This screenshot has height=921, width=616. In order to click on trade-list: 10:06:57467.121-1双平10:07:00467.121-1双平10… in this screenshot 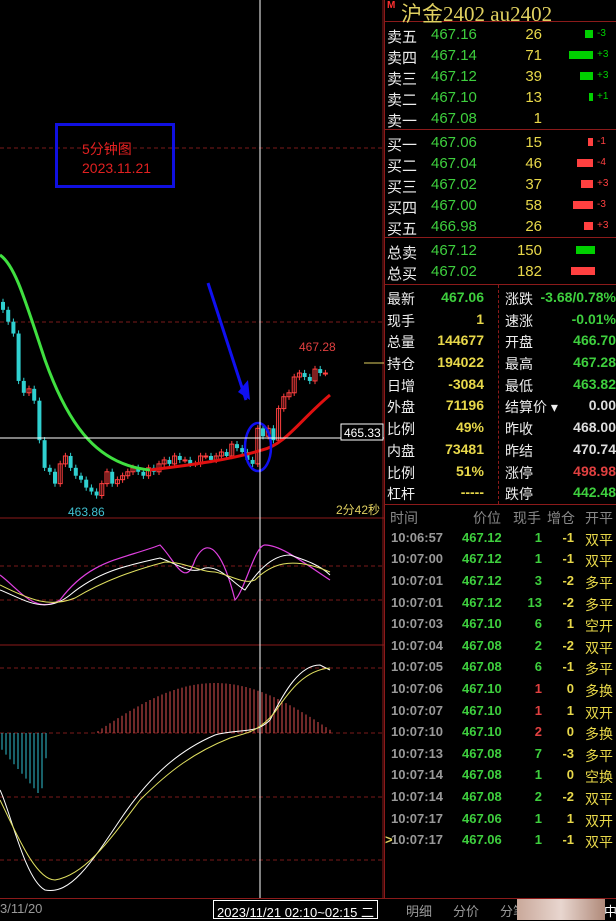, I will do `click(500, 689)`.